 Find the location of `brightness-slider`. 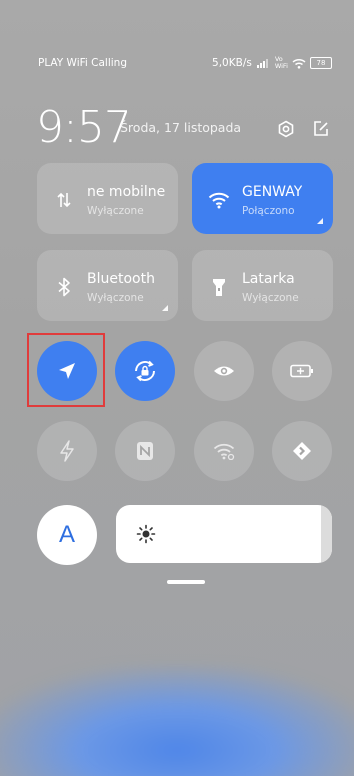

brightness-slider is located at coordinates (224, 534).